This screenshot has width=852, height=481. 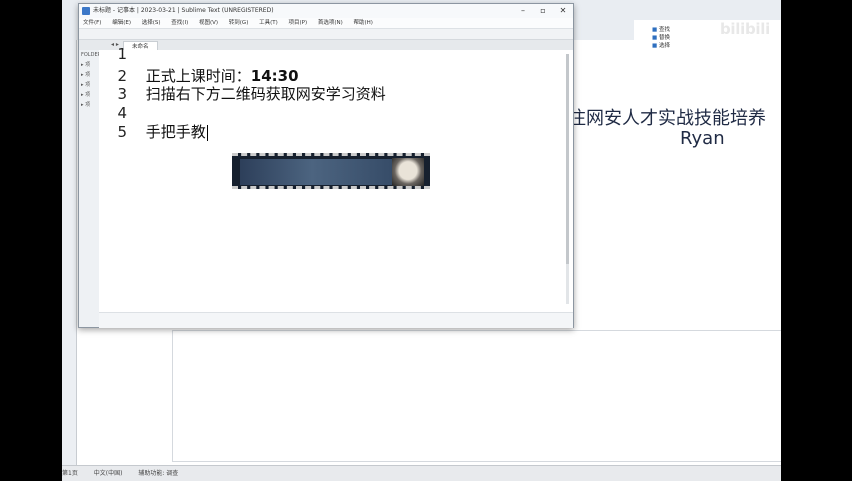 What do you see at coordinates (745, 29) in the screenshot?
I see `brand-watermark: bilibili` at bounding box center [745, 29].